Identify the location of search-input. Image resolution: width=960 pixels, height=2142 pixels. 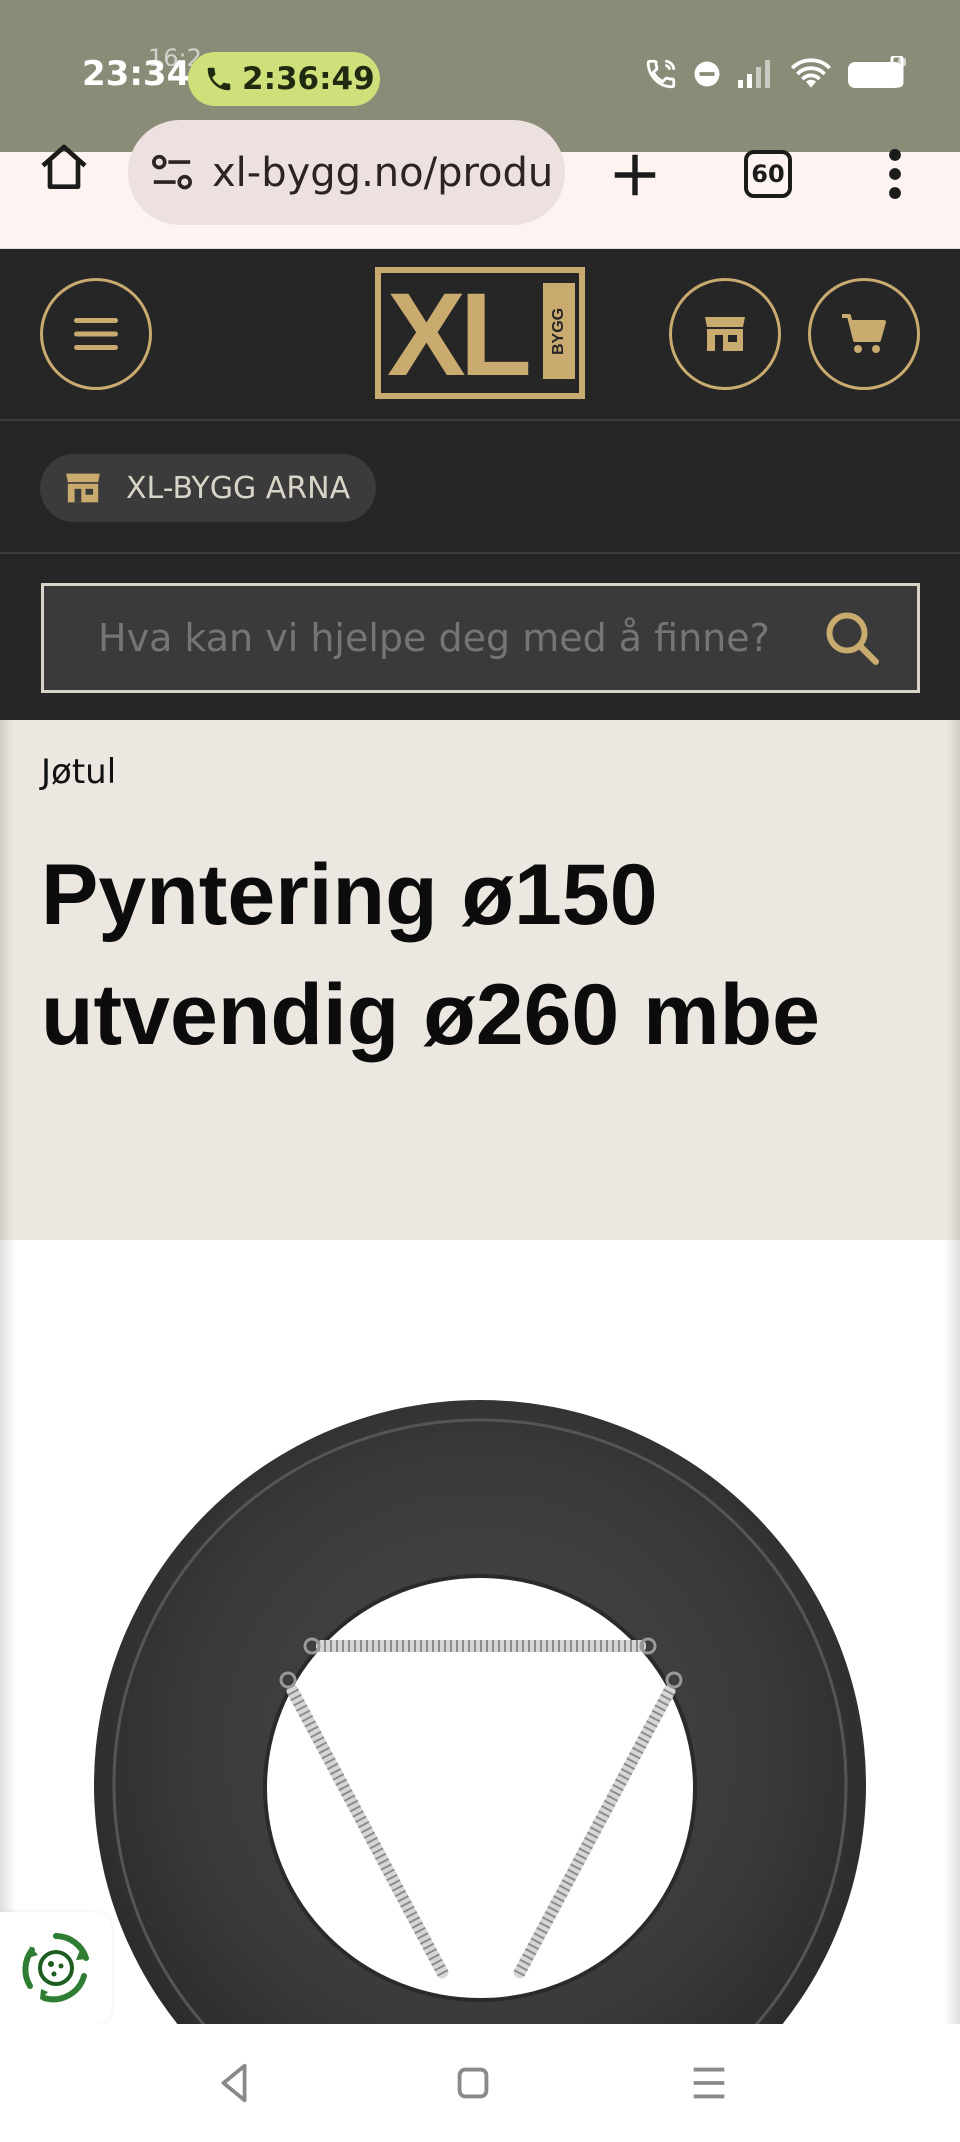
(458, 638).